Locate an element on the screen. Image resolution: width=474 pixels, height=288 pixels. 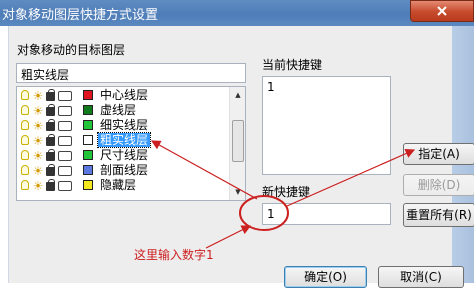
arrow-to-input is located at coordinates (228, 237).